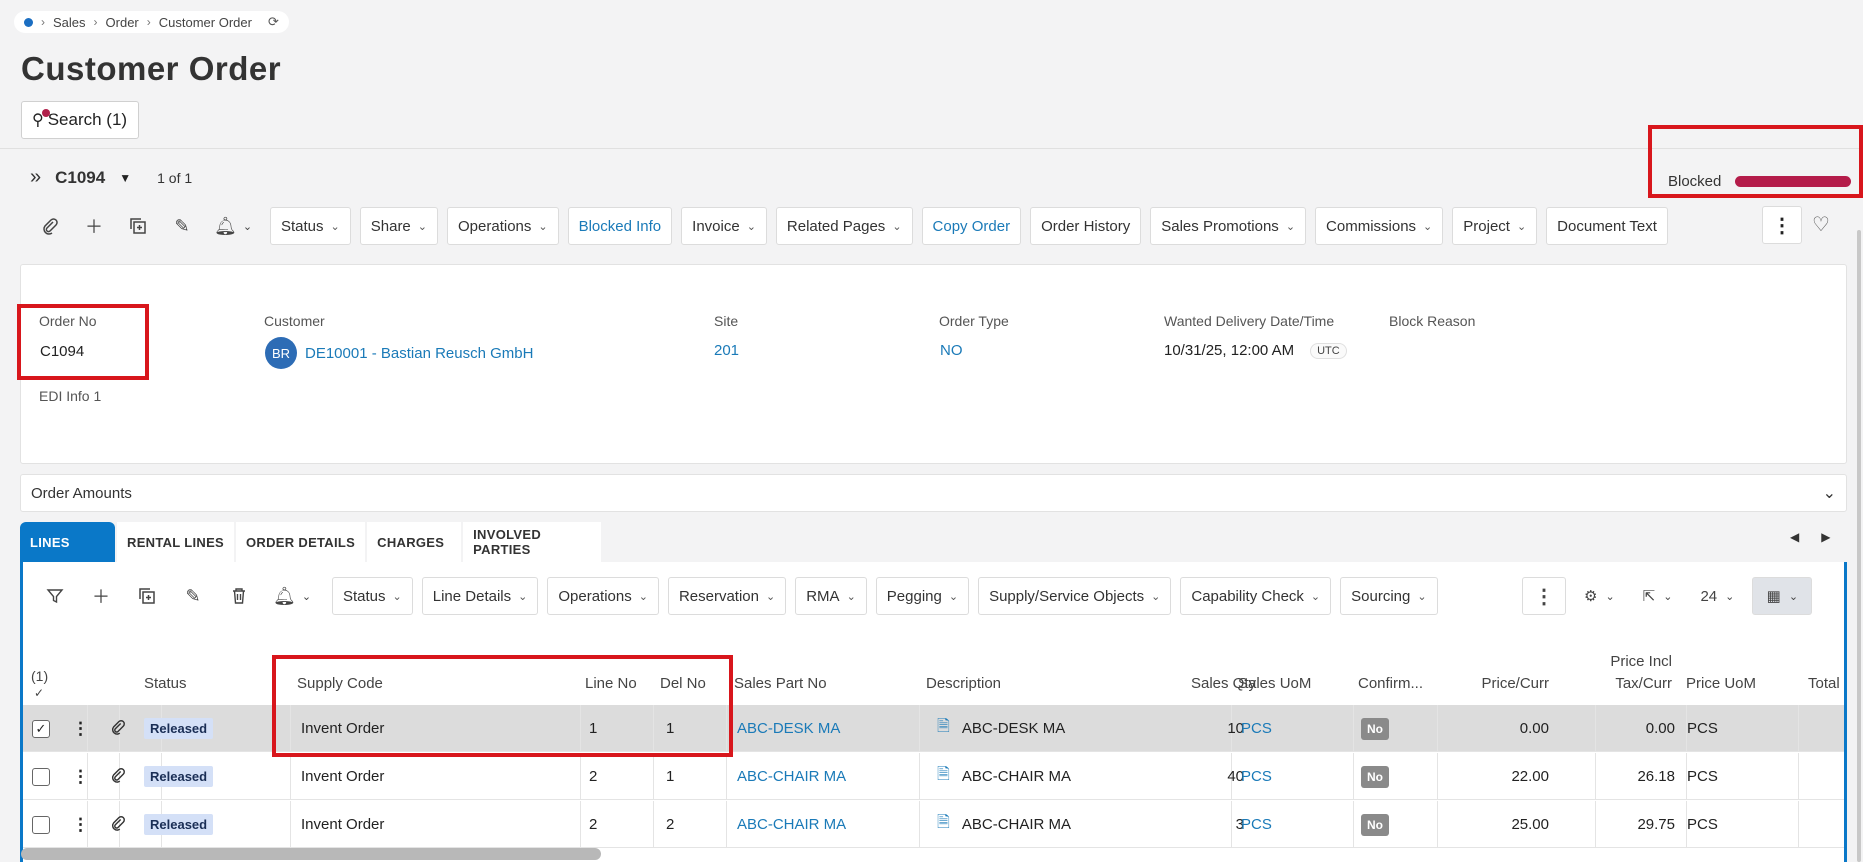 Image resolution: width=1863 pixels, height=862 pixels. I want to click on rma-button: RMA ⌄, so click(831, 596).